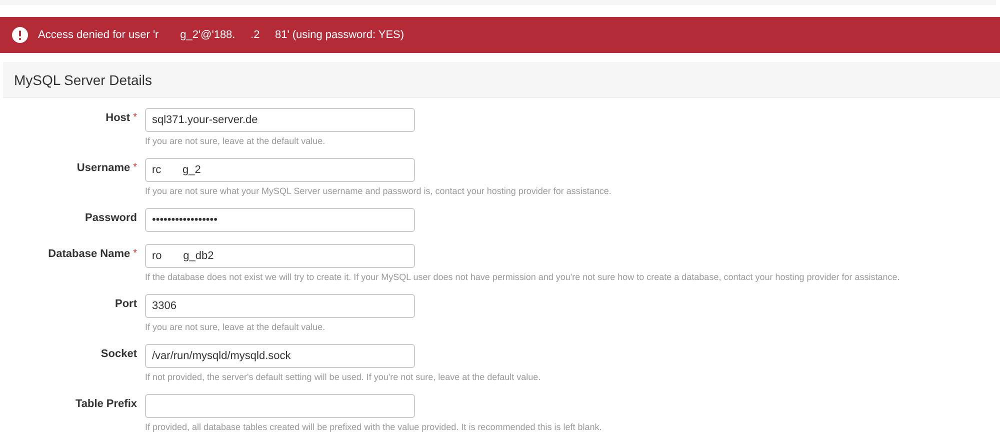 This screenshot has width=1000, height=448. Describe the element at coordinates (280, 170) in the screenshot. I see `text-field: rc g_2` at that location.